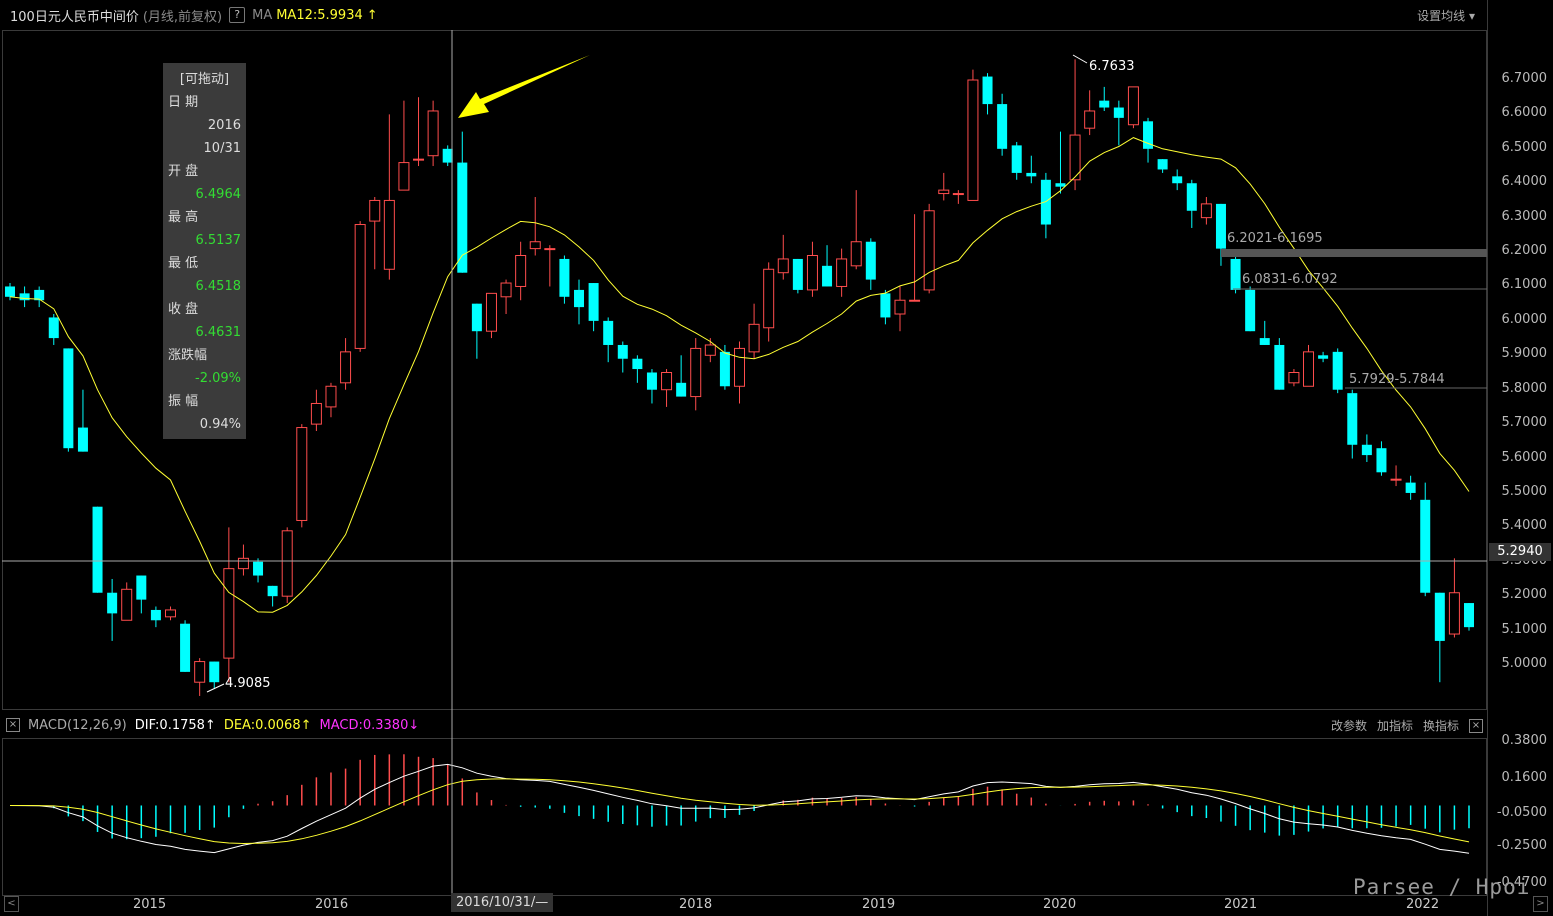 The width and height of the screenshot is (1553, 916). What do you see at coordinates (1290, 279) in the screenshot?
I see `zone2-label: 6.0831-6.0792` at bounding box center [1290, 279].